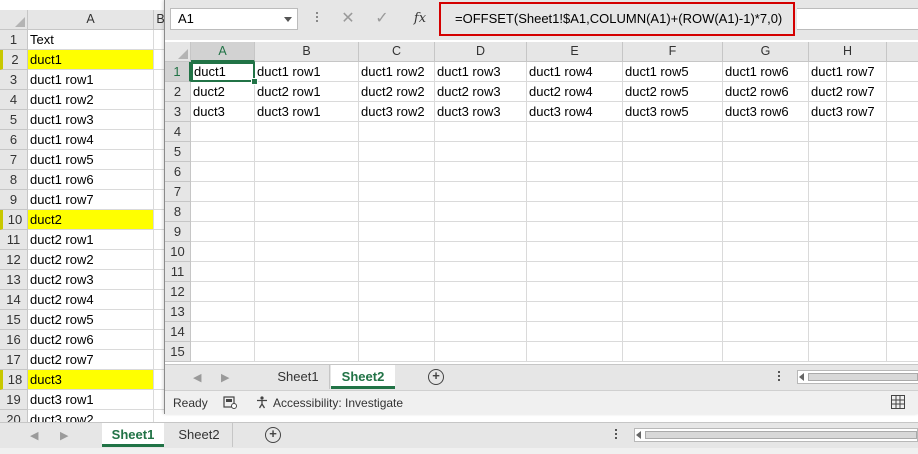  I want to click on cell-c10, so click(397, 252).